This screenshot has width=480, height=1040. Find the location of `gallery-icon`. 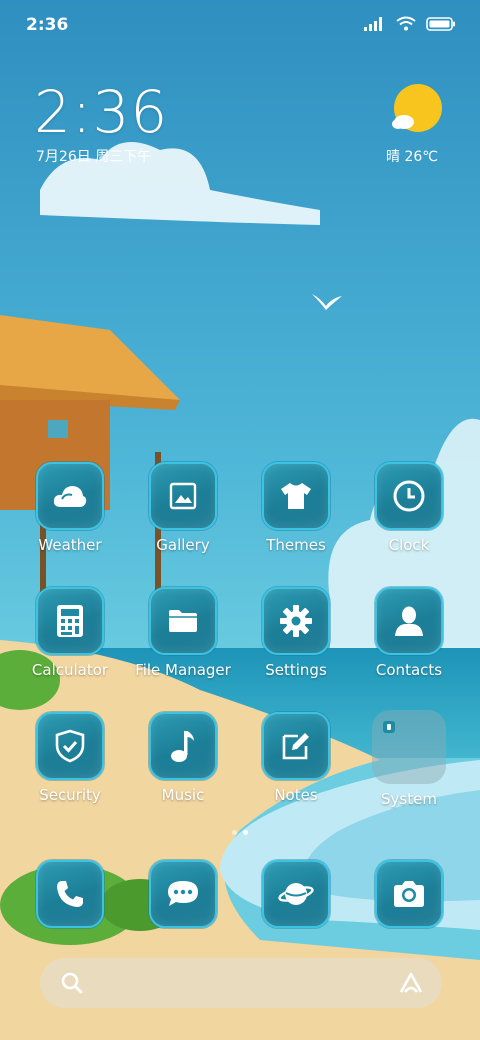

gallery-icon is located at coordinates (183, 496).